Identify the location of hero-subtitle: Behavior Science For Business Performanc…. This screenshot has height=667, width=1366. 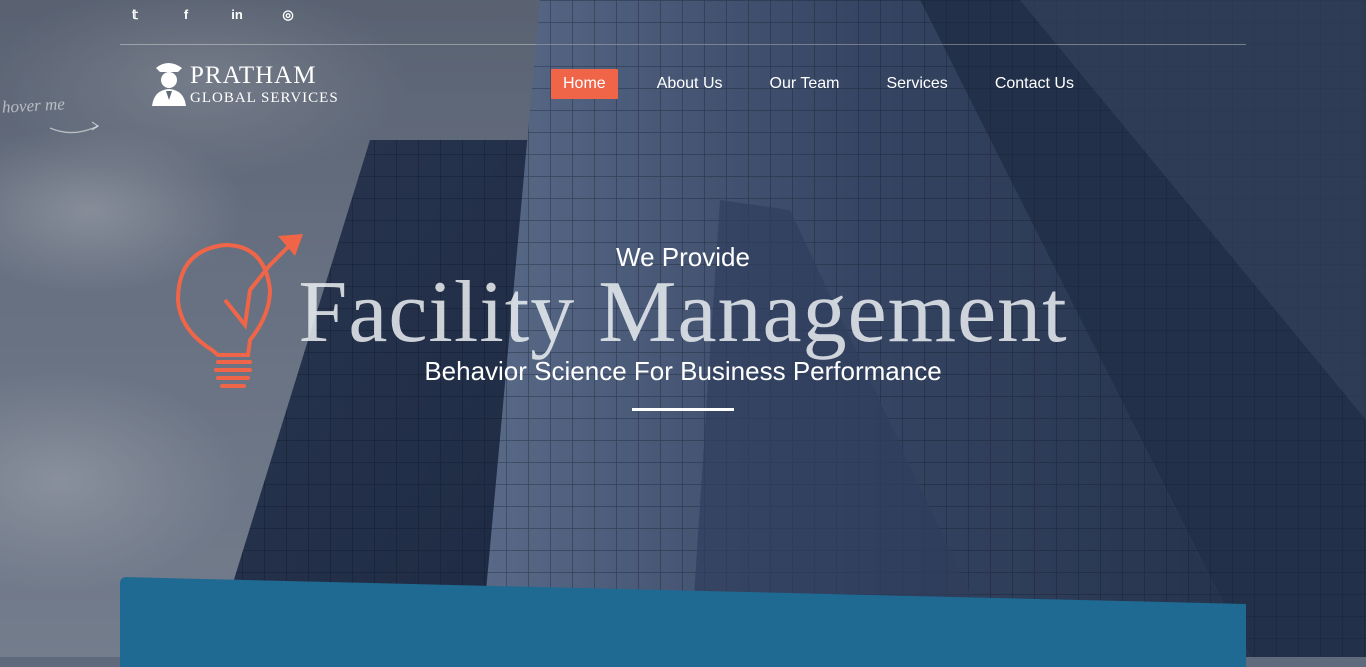
(683, 371).